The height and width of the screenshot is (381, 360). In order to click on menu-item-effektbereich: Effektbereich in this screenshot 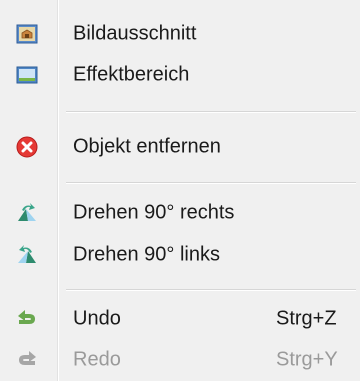, I will do `click(180, 75)`.